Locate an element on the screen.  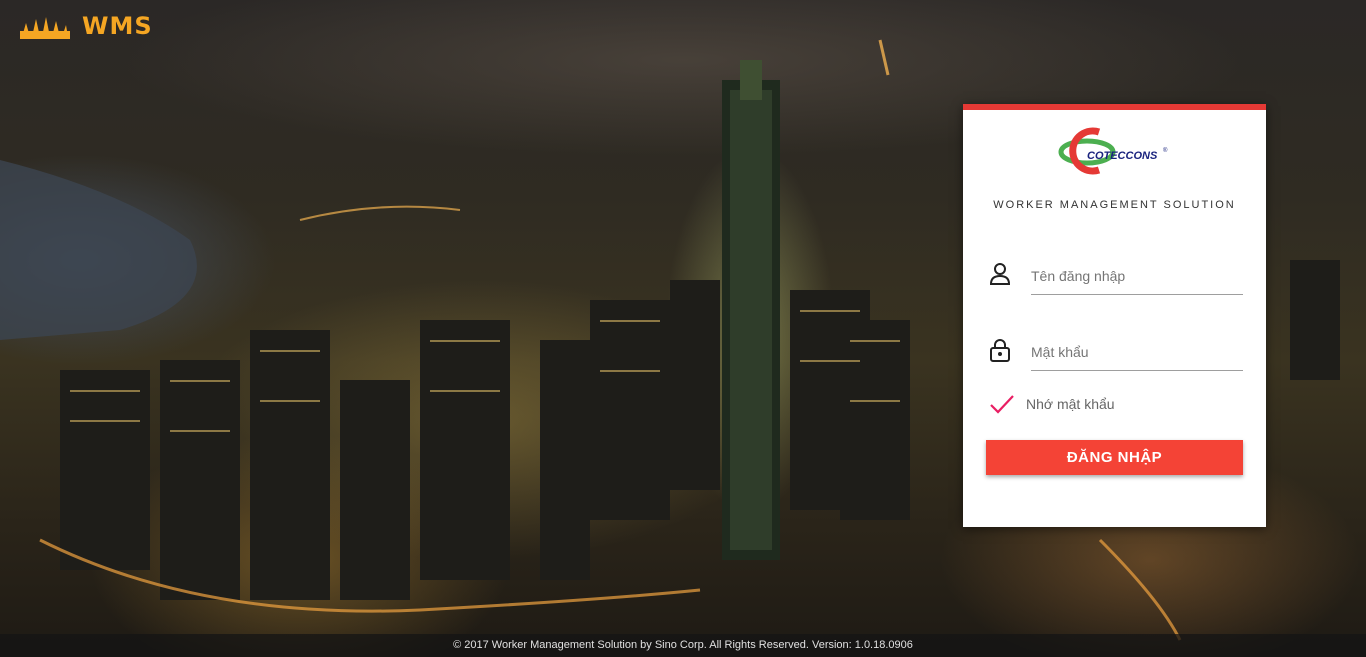
brand-name: WMS is located at coordinates (117, 26).